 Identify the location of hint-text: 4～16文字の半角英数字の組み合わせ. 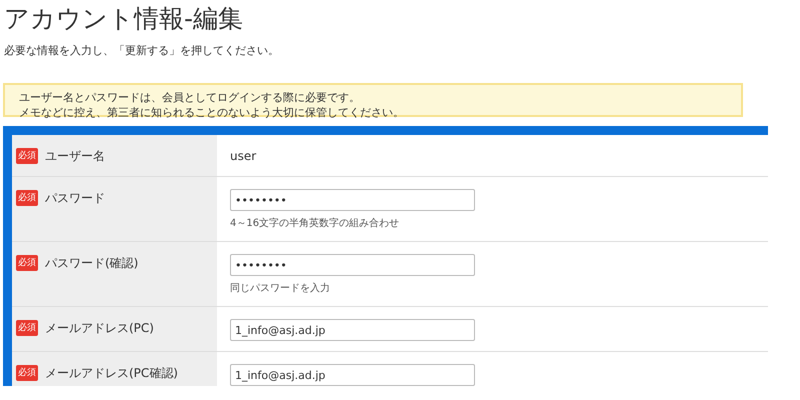
(315, 224).